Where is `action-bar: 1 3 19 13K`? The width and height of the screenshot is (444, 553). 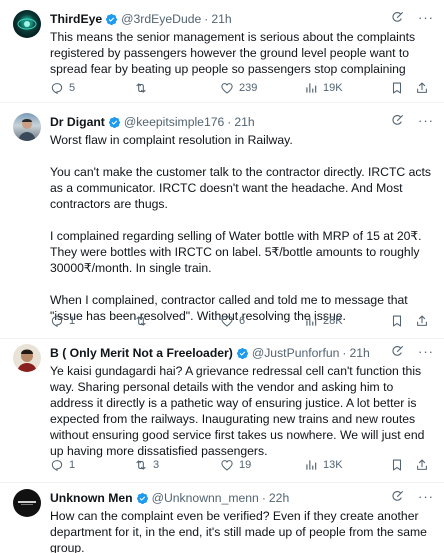 action-bar: 1 3 19 13K is located at coordinates (242, 465).